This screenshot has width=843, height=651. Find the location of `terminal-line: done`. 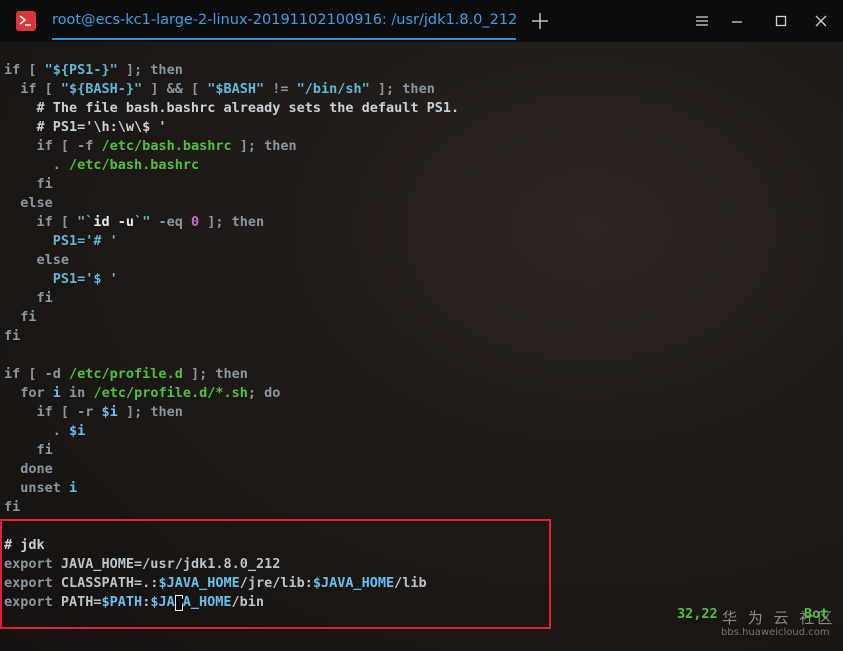

terminal-line: done is located at coordinates (28, 469).